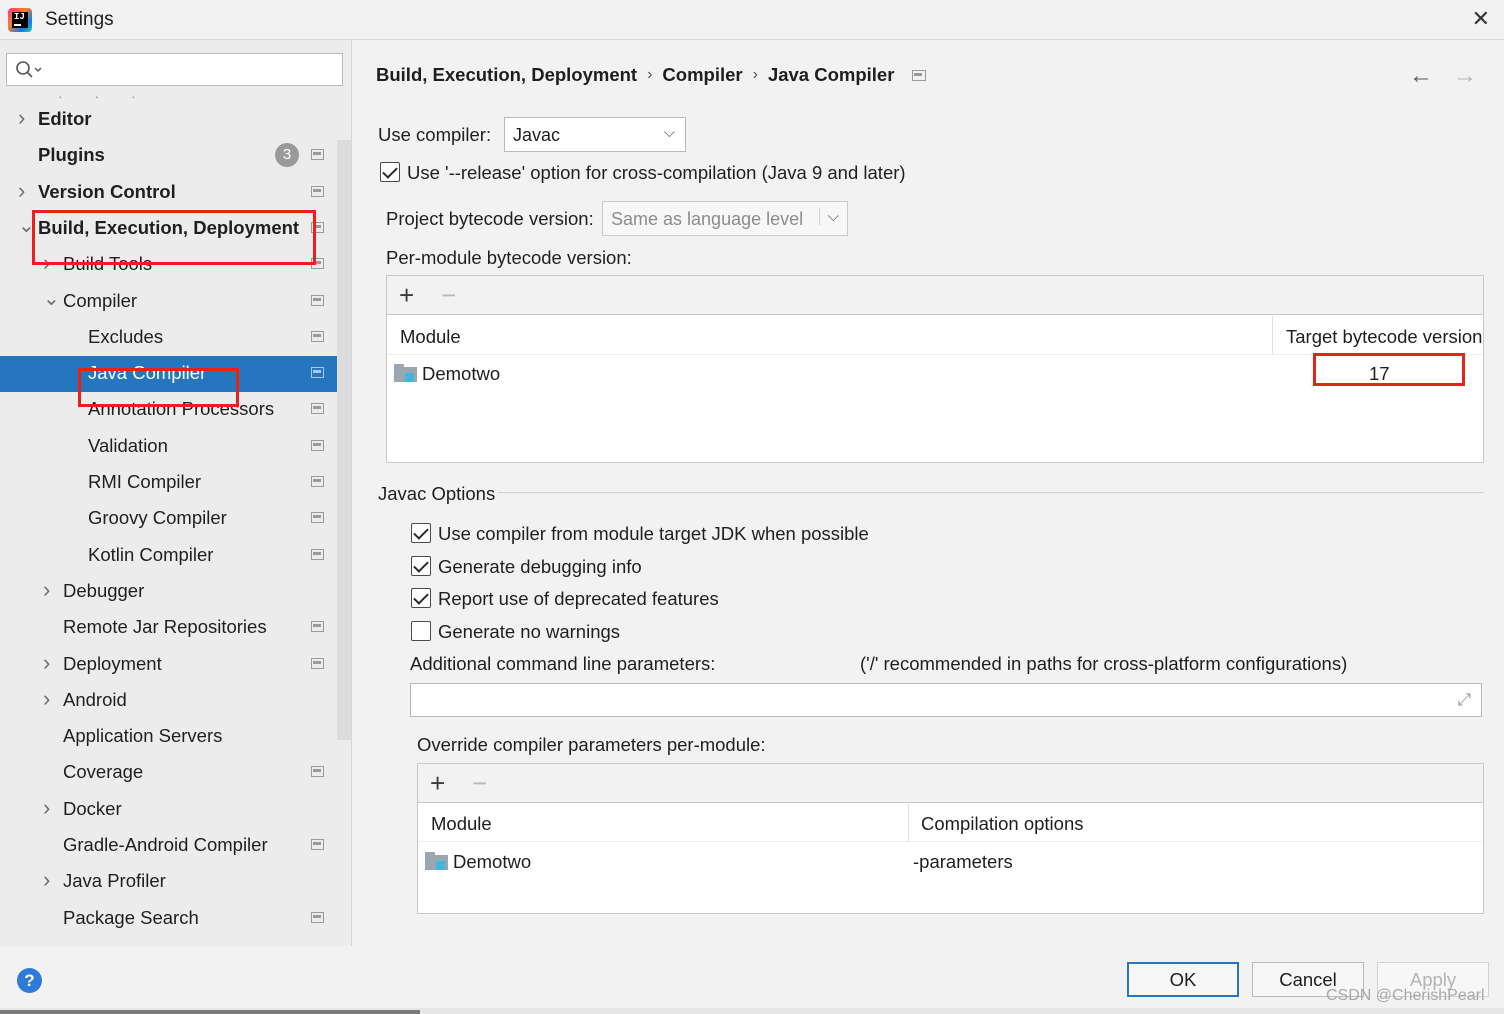 The height and width of the screenshot is (1014, 1504). Describe the element at coordinates (595, 134) in the screenshot. I see `use-compiler-dropdown: Javac ⌵` at that location.